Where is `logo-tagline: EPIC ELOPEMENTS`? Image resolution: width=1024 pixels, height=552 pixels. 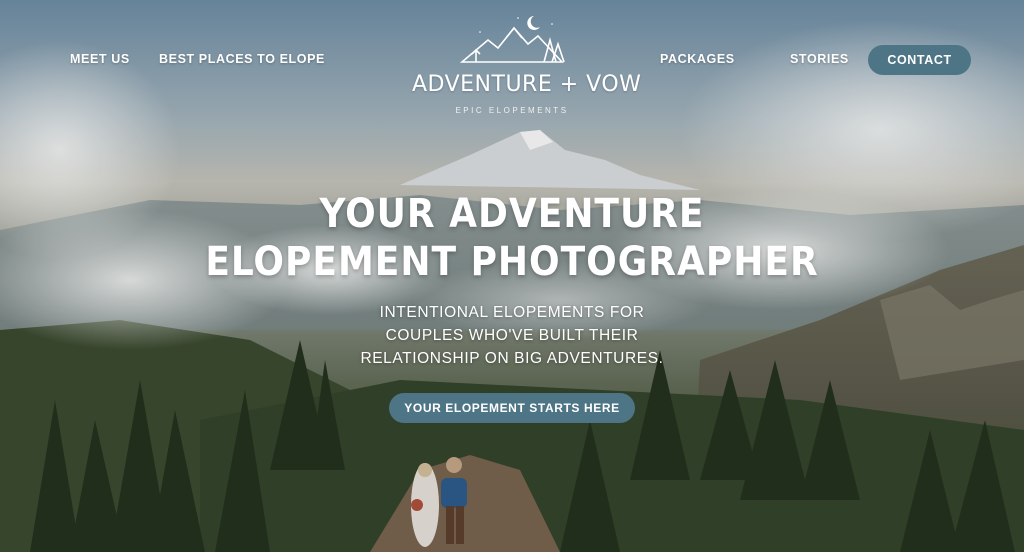 logo-tagline: EPIC ELOPEMENTS is located at coordinates (512, 110).